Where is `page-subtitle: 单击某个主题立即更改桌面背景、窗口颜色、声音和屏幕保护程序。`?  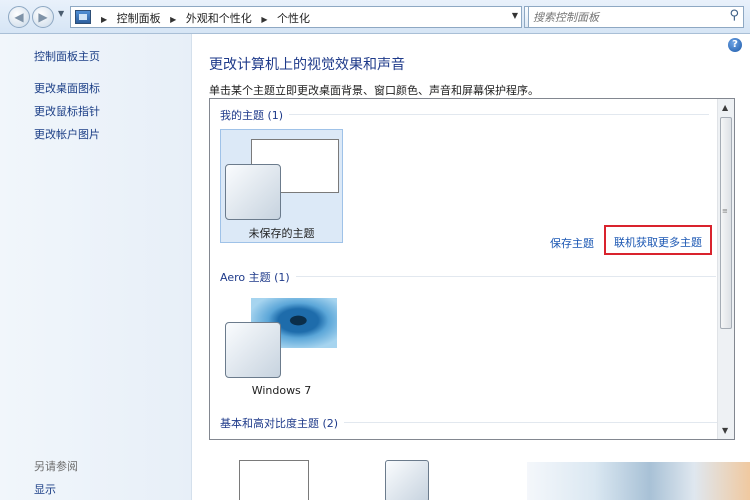 page-subtitle: 单击某个主题立即更改桌面背景、窗口颜色、声音和屏幕保护程序。 is located at coordinates (374, 90).